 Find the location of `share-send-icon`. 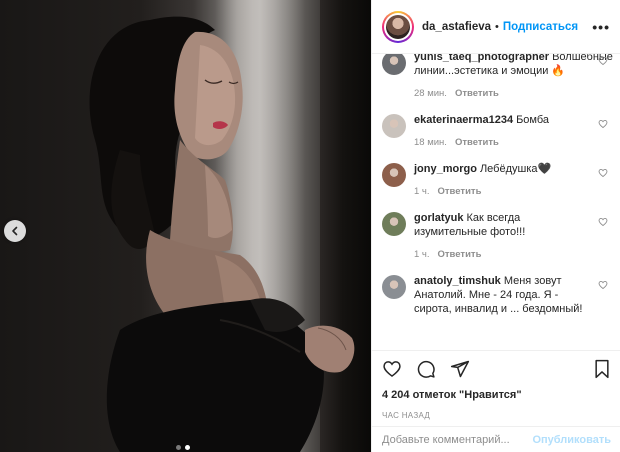

share-send-icon is located at coordinates (460, 369).